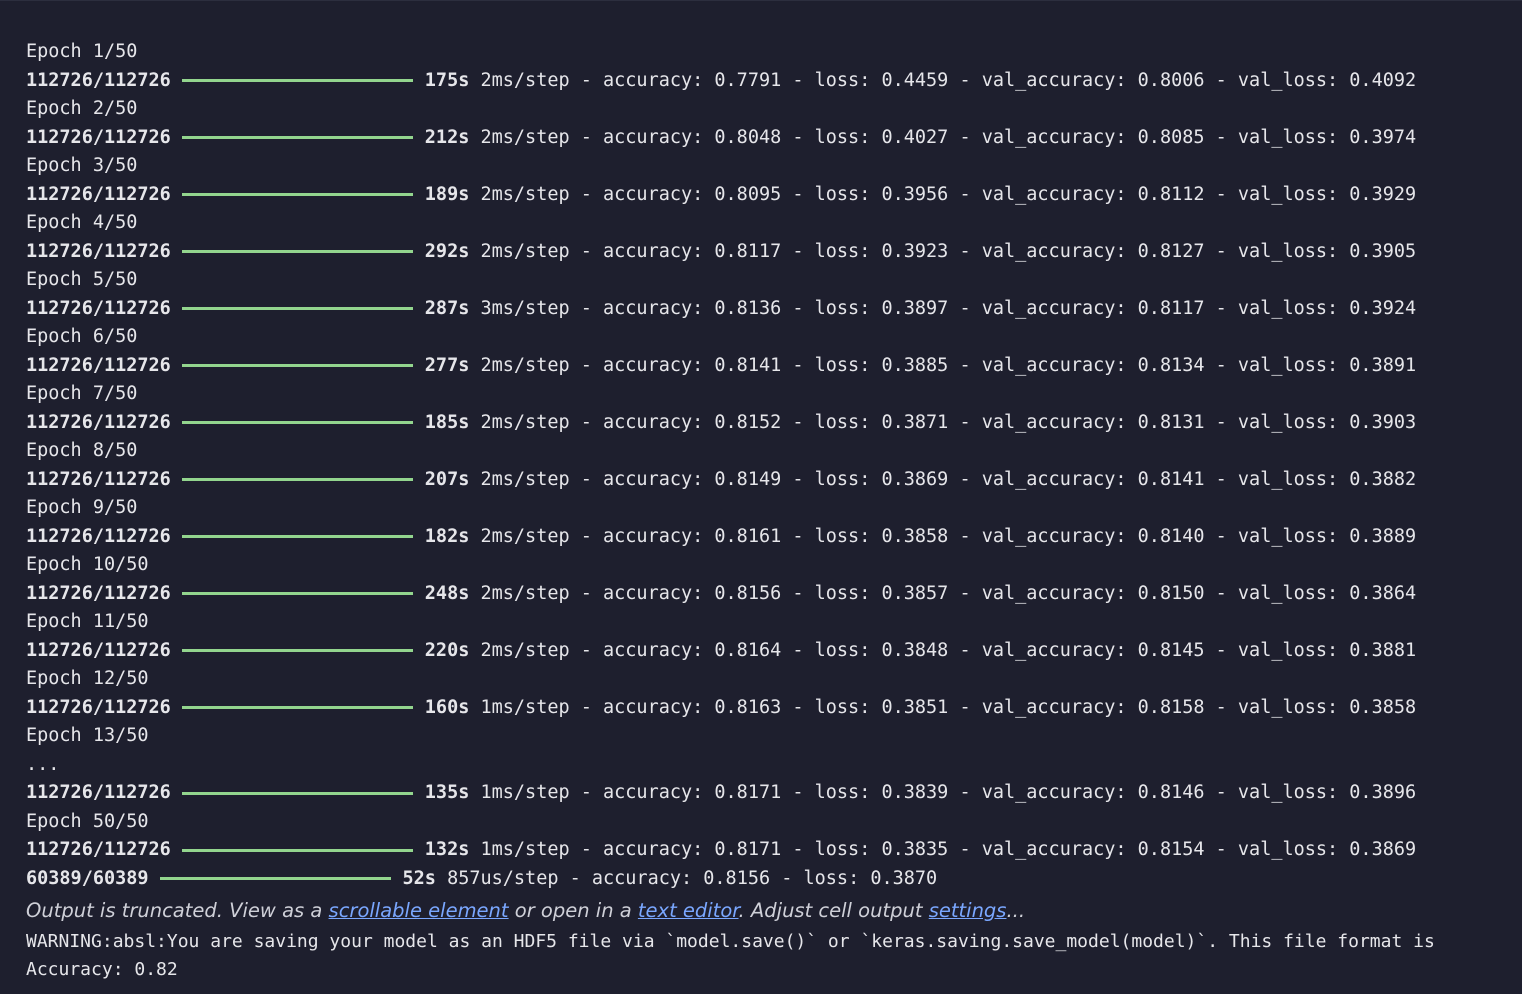 The height and width of the screenshot is (994, 1522). I want to click on val-accuracy-value: 0.8140, so click(1171, 536).